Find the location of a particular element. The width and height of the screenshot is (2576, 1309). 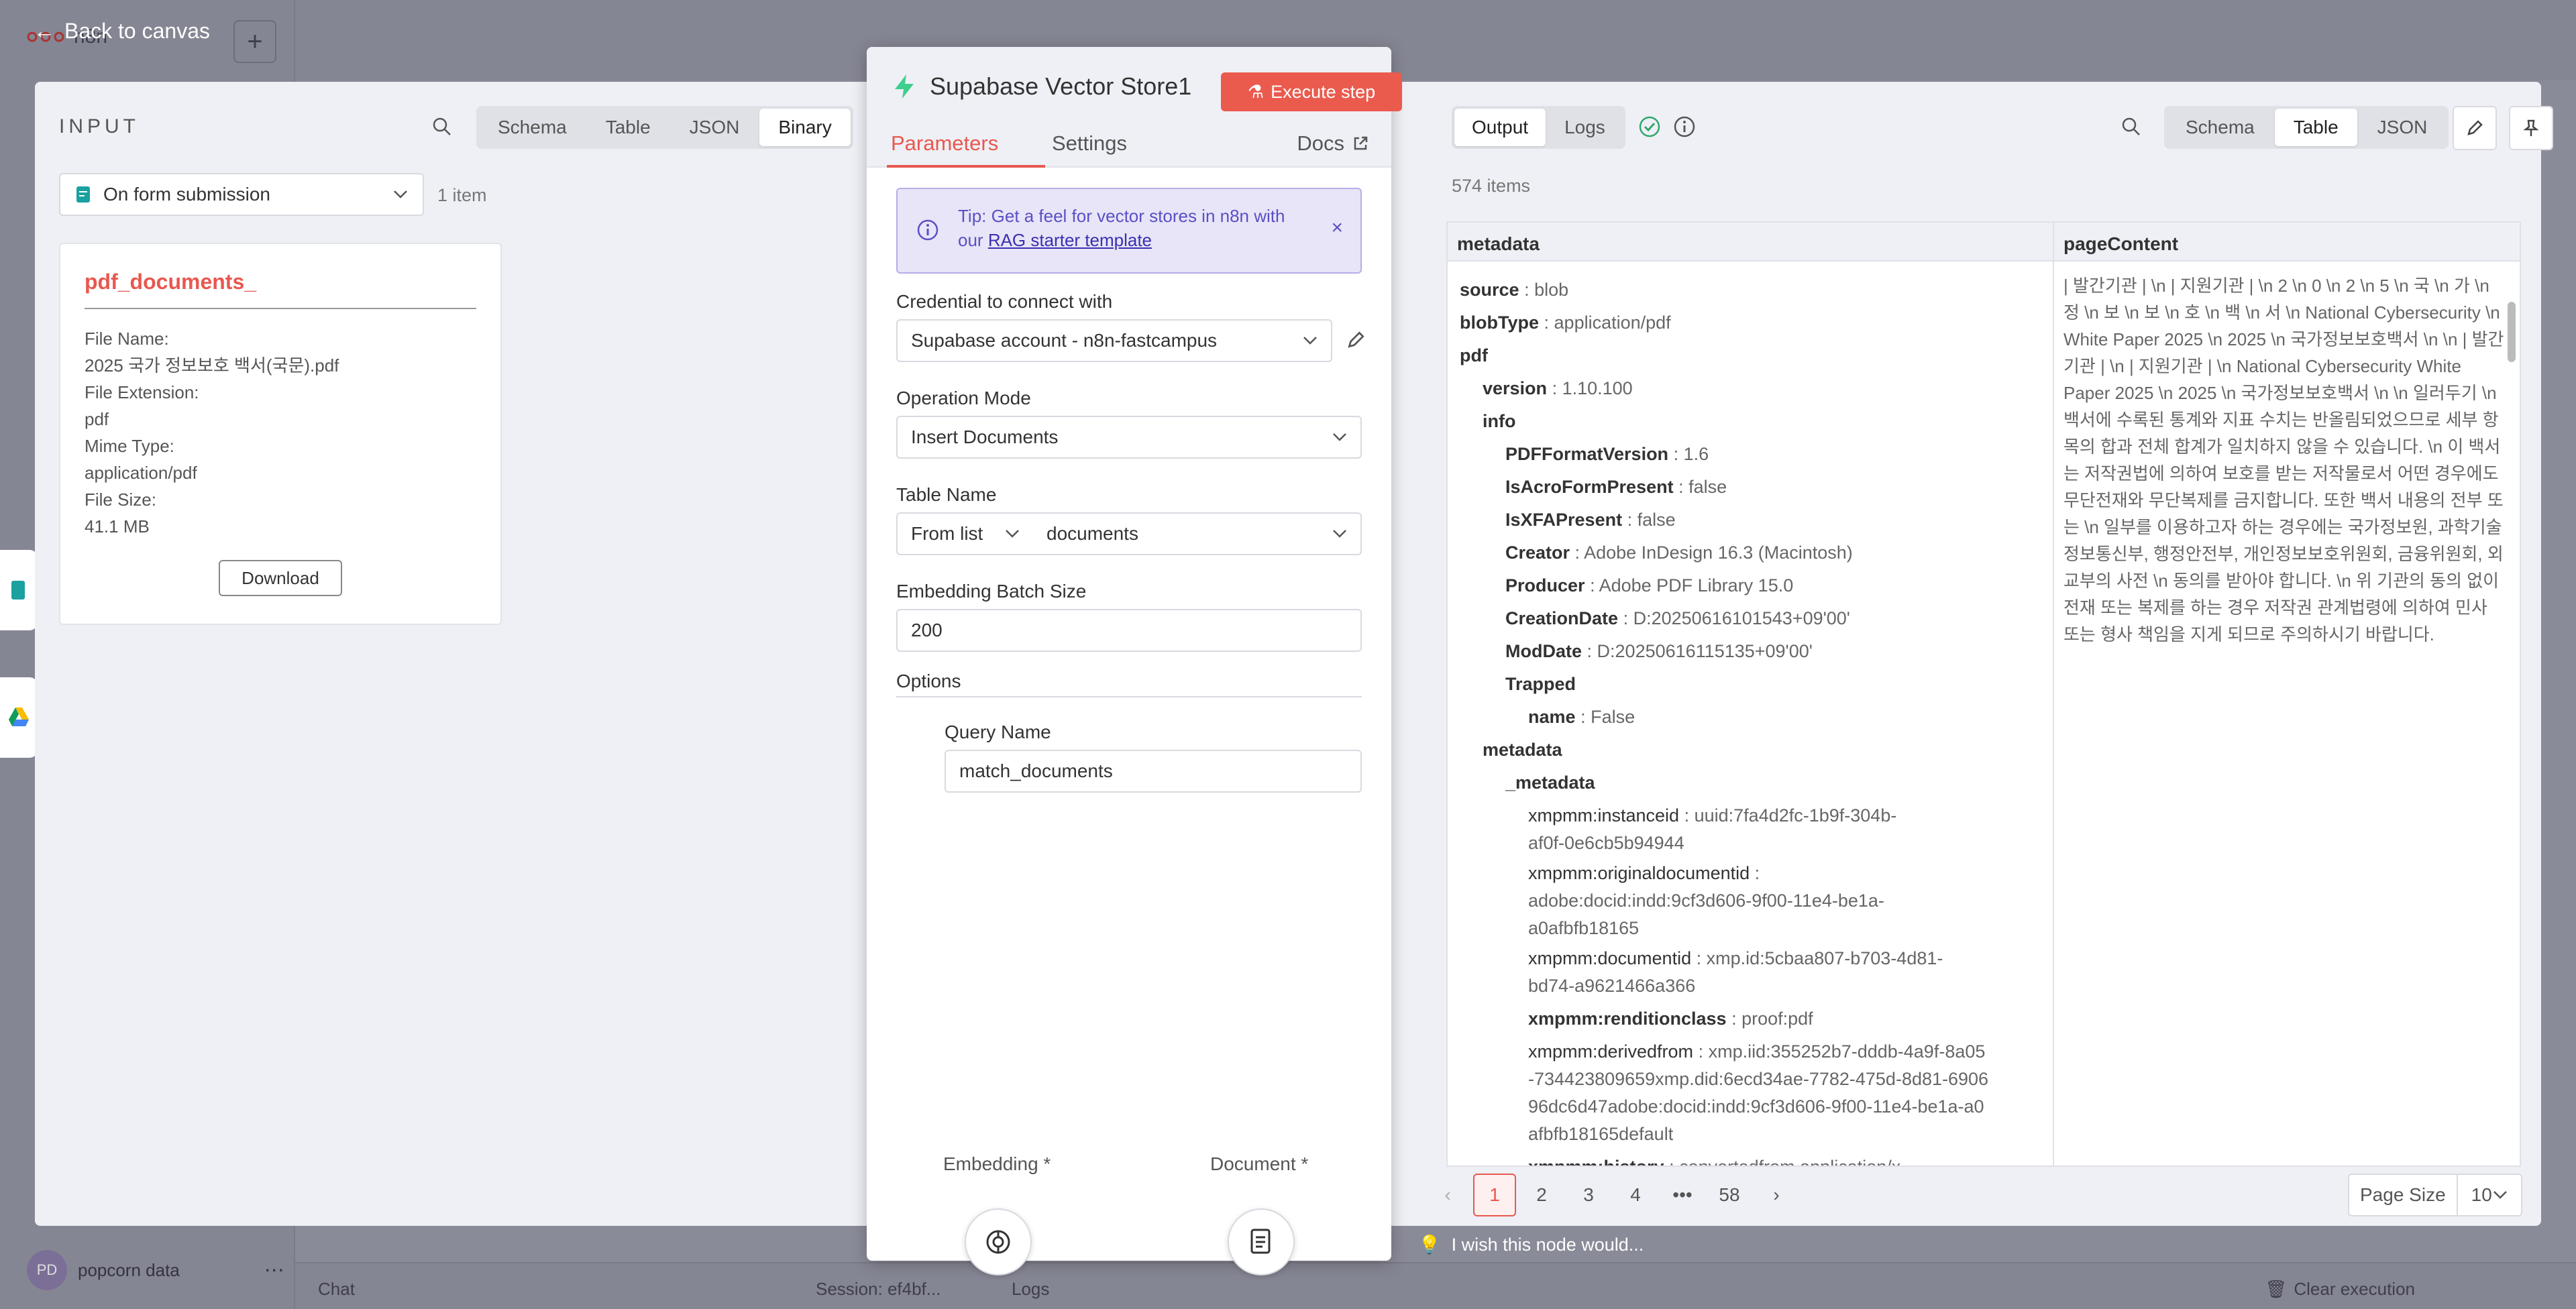

page-58: 58 is located at coordinates (1729, 1195).